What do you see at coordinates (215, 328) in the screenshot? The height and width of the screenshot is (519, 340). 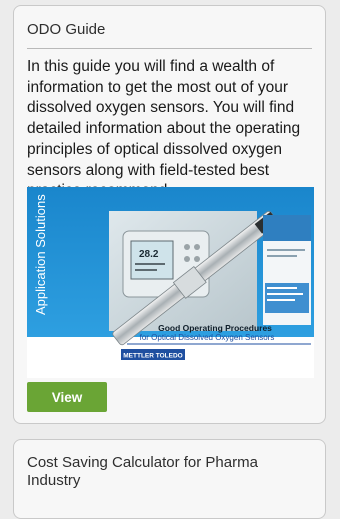 I see `cover-title-line1: Good Operating Procedures` at bounding box center [215, 328].